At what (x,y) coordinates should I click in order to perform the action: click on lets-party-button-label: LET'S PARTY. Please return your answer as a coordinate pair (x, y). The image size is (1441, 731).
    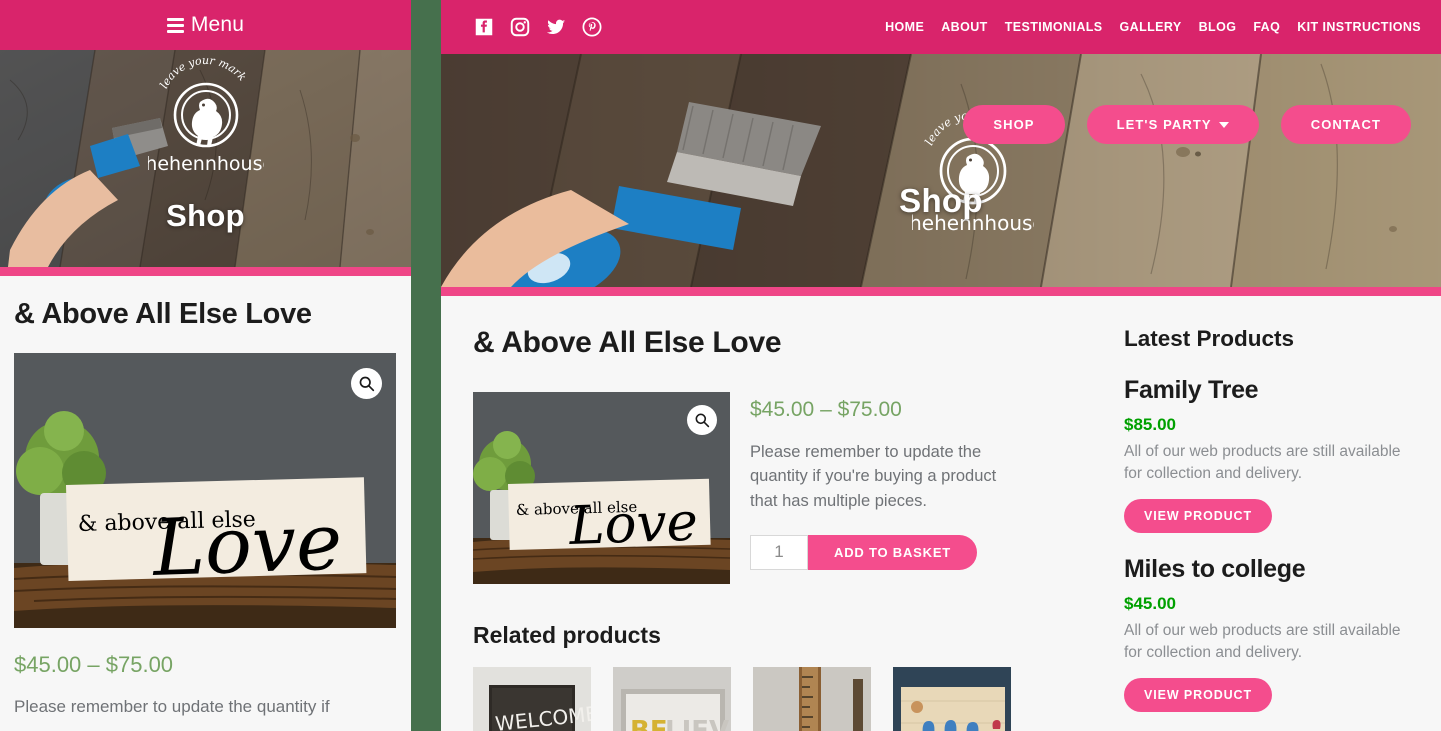
    Looking at the image, I should click on (1164, 124).